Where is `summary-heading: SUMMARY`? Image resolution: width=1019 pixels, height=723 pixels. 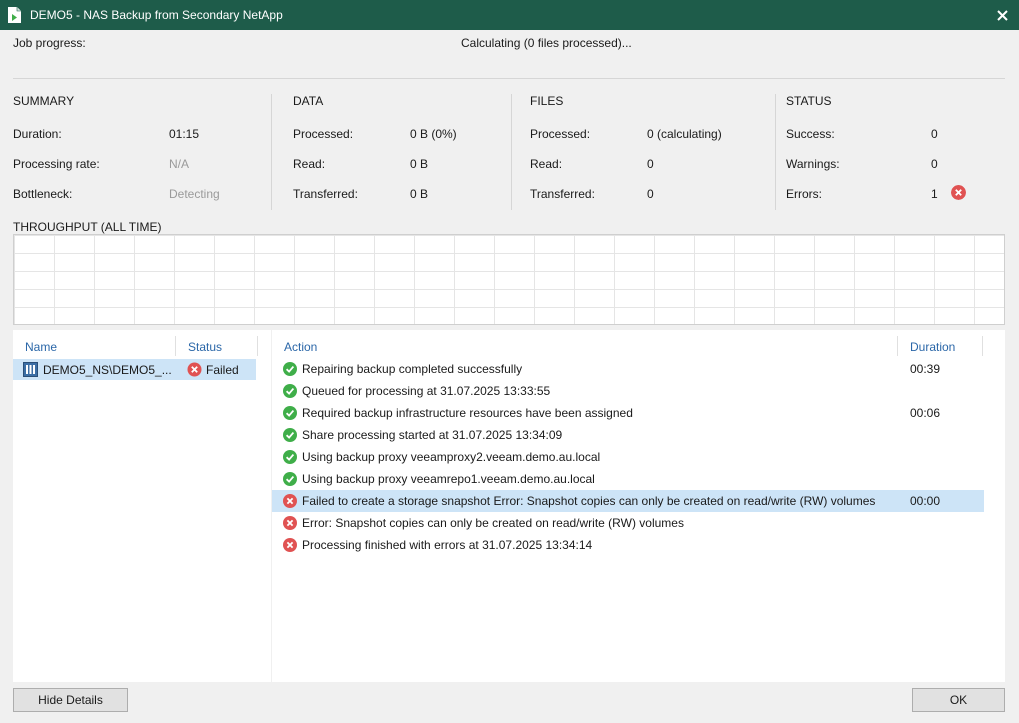 summary-heading: SUMMARY is located at coordinates (44, 101).